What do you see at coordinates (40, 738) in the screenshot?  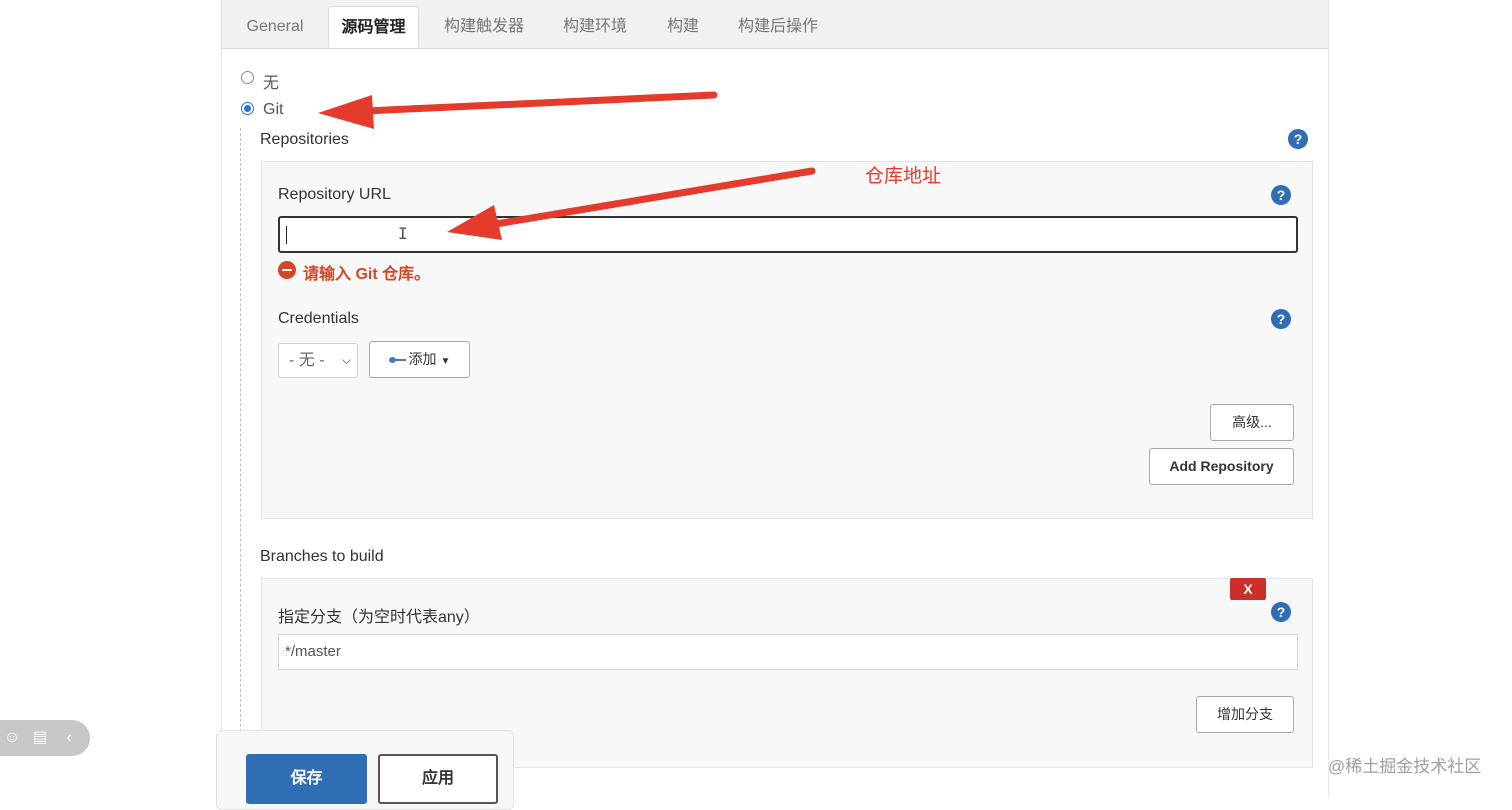 I see `comment-icon: ▤` at bounding box center [40, 738].